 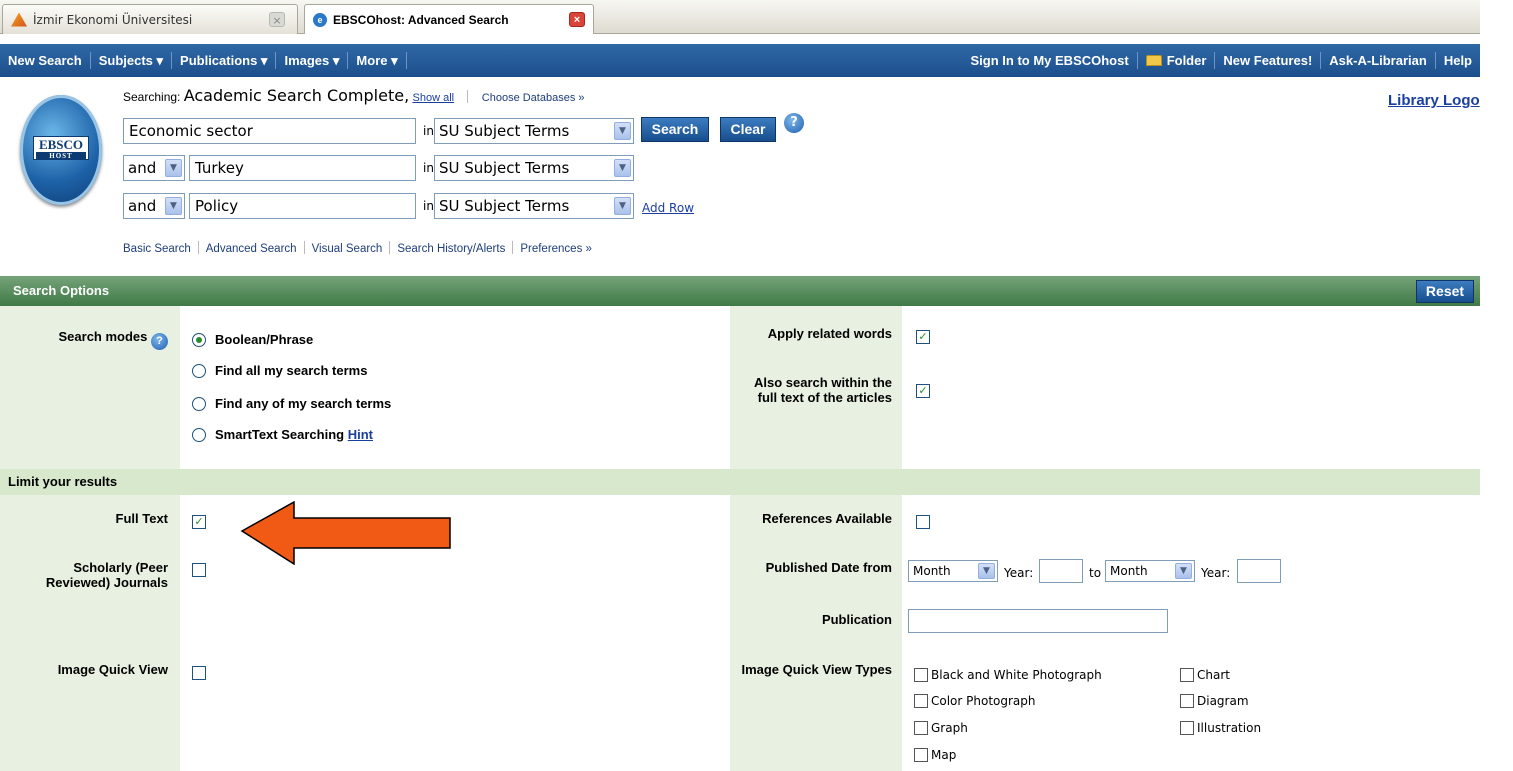 I want to click on field-select-1: SU Subject Terms ▼, so click(x=534, y=131).